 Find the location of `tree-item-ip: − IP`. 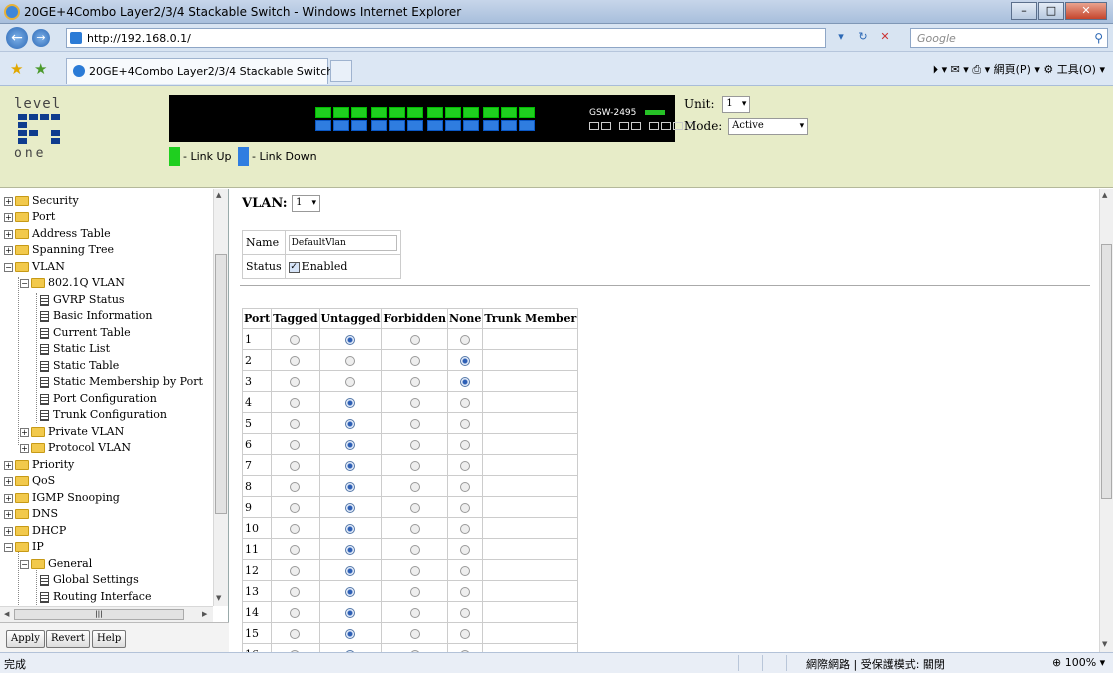

tree-item-ip: − IP is located at coordinates (24, 547).